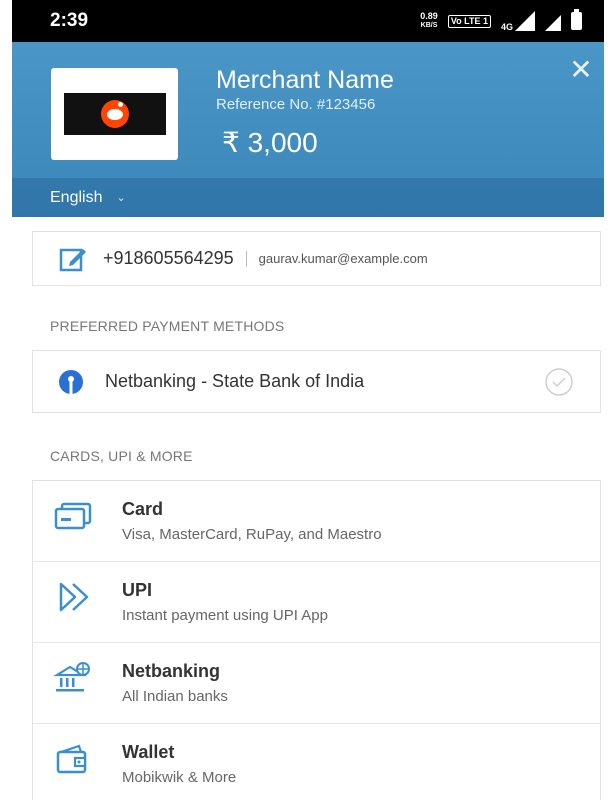 This screenshot has height=800, width=616. I want to click on merchant-logo, so click(114, 114).